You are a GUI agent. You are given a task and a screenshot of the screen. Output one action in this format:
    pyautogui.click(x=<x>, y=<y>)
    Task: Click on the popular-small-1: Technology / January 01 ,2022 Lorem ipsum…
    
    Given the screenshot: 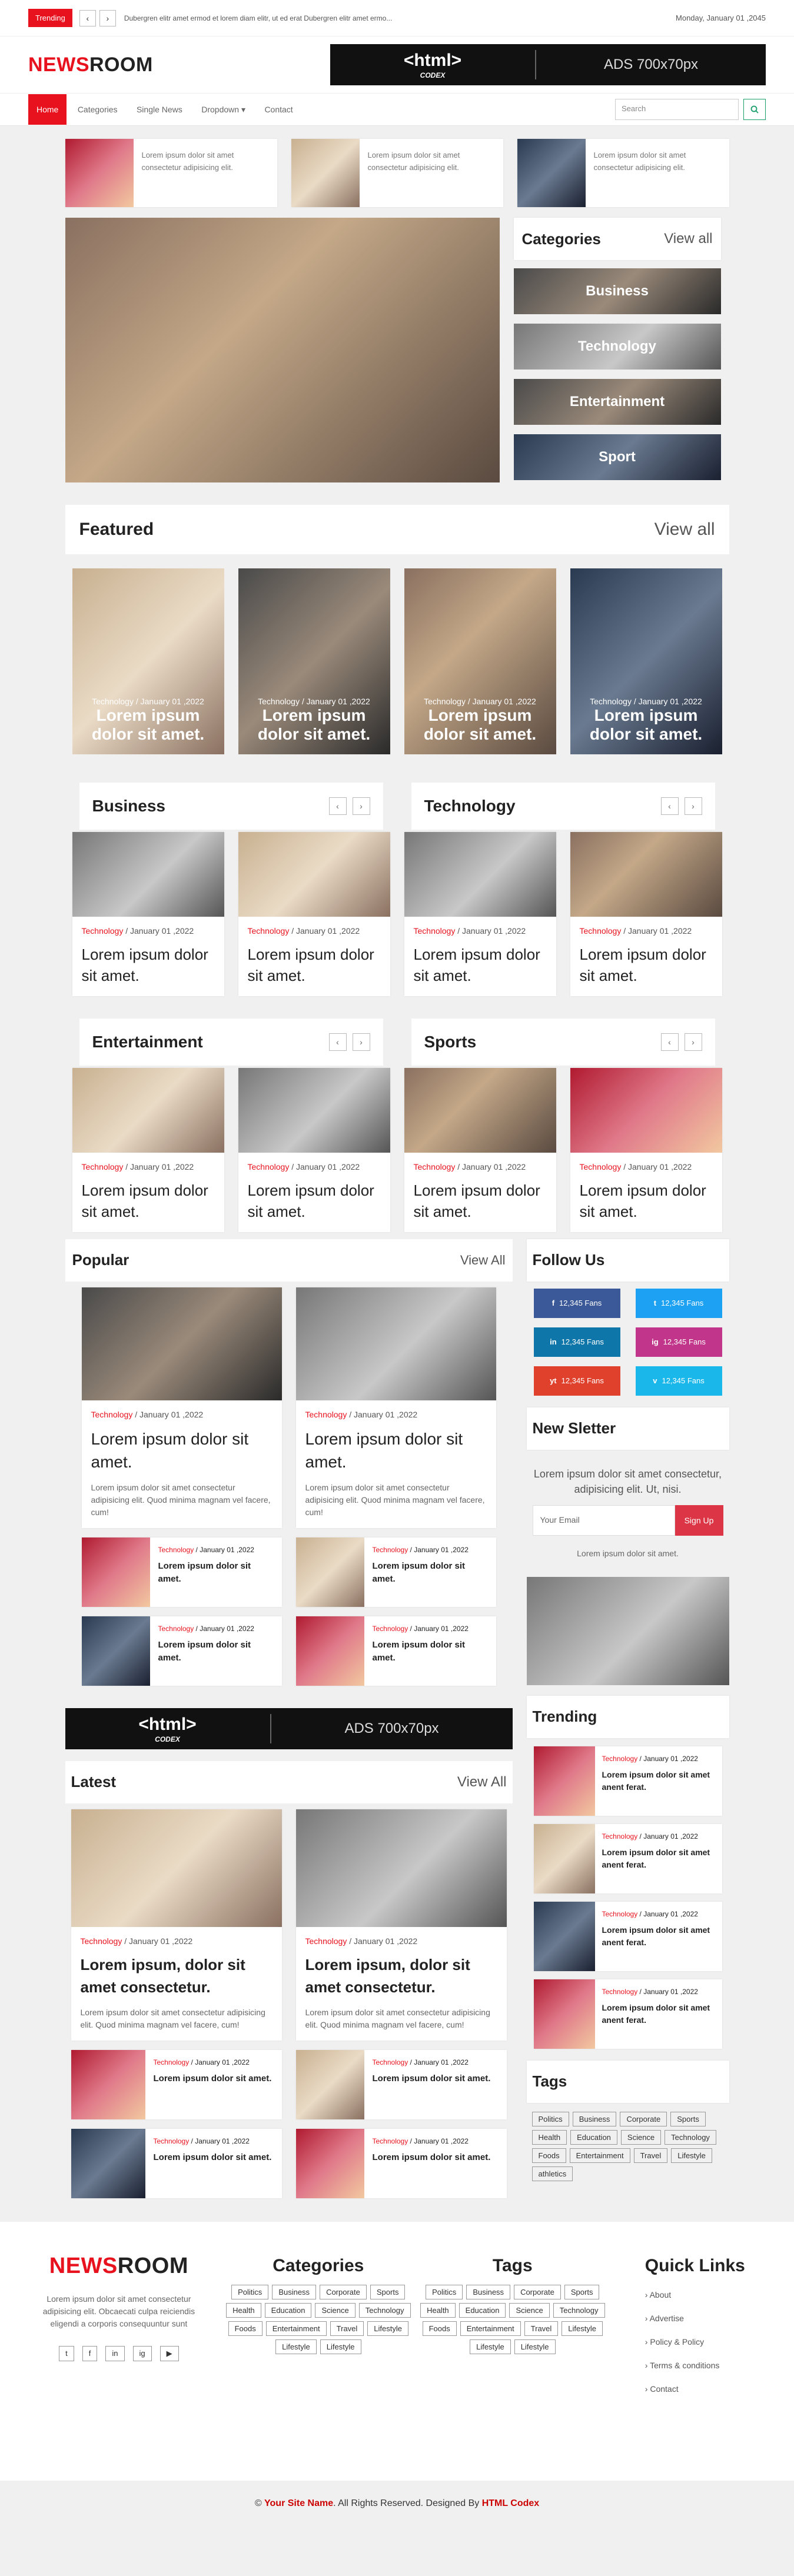 What is the action you would take?
    pyautogui.click(x=181, y=1572)
    